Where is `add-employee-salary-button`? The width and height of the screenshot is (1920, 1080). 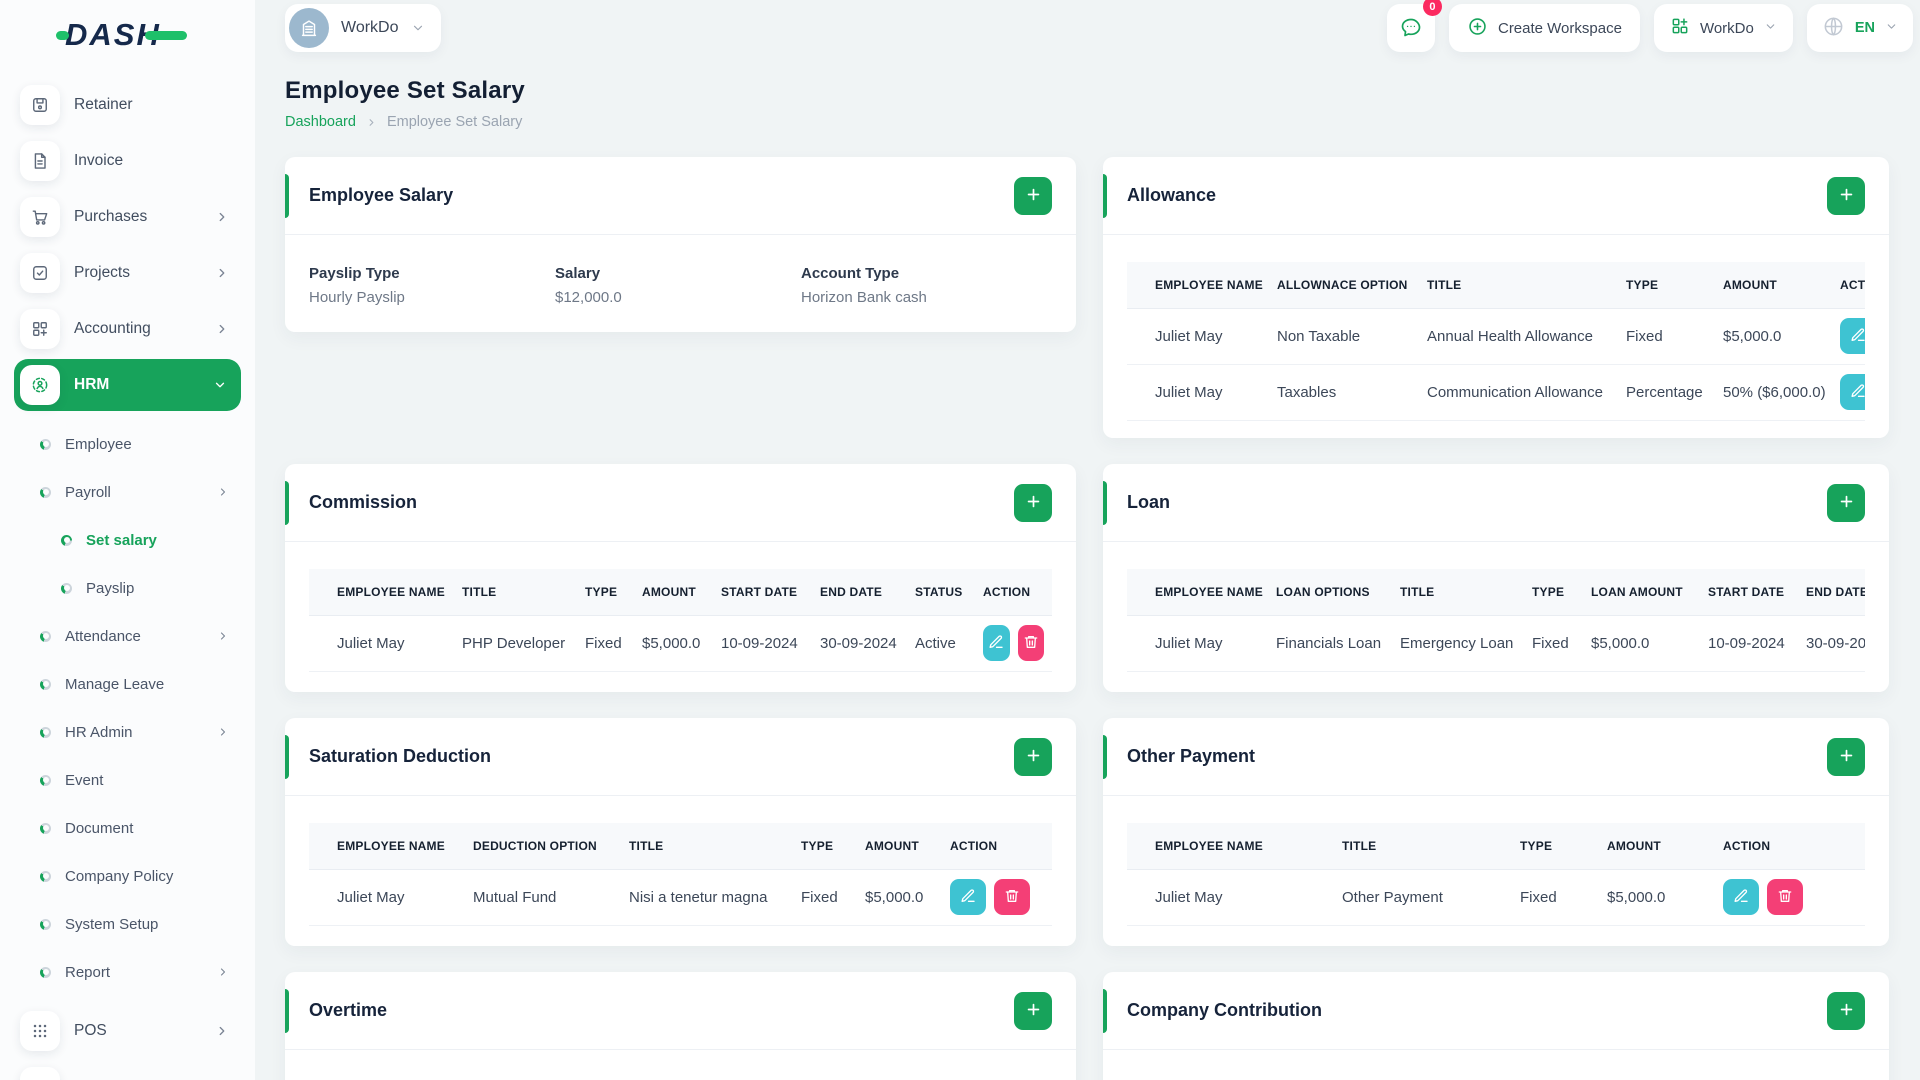 add-employee-salary-button is located at coordinates (1033, 195).